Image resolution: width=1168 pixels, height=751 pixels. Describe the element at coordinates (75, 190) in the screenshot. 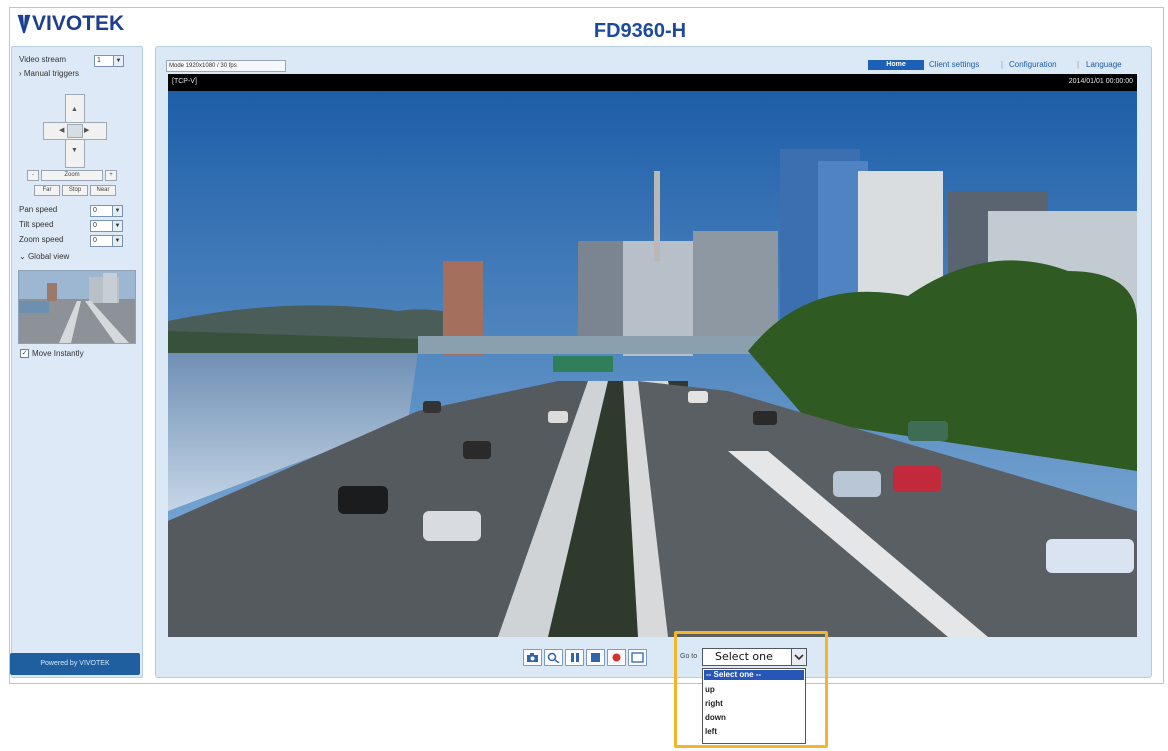

I see `focus-stop-button: Stop` at that location.